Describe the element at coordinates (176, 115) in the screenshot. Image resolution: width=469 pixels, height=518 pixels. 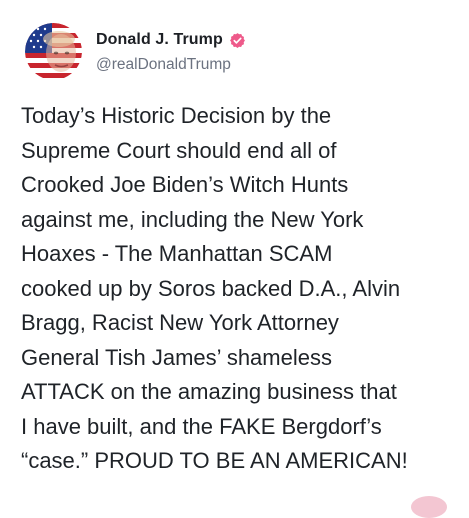
I see `post-body-line: Today’s Historic Decision by the` at that location.